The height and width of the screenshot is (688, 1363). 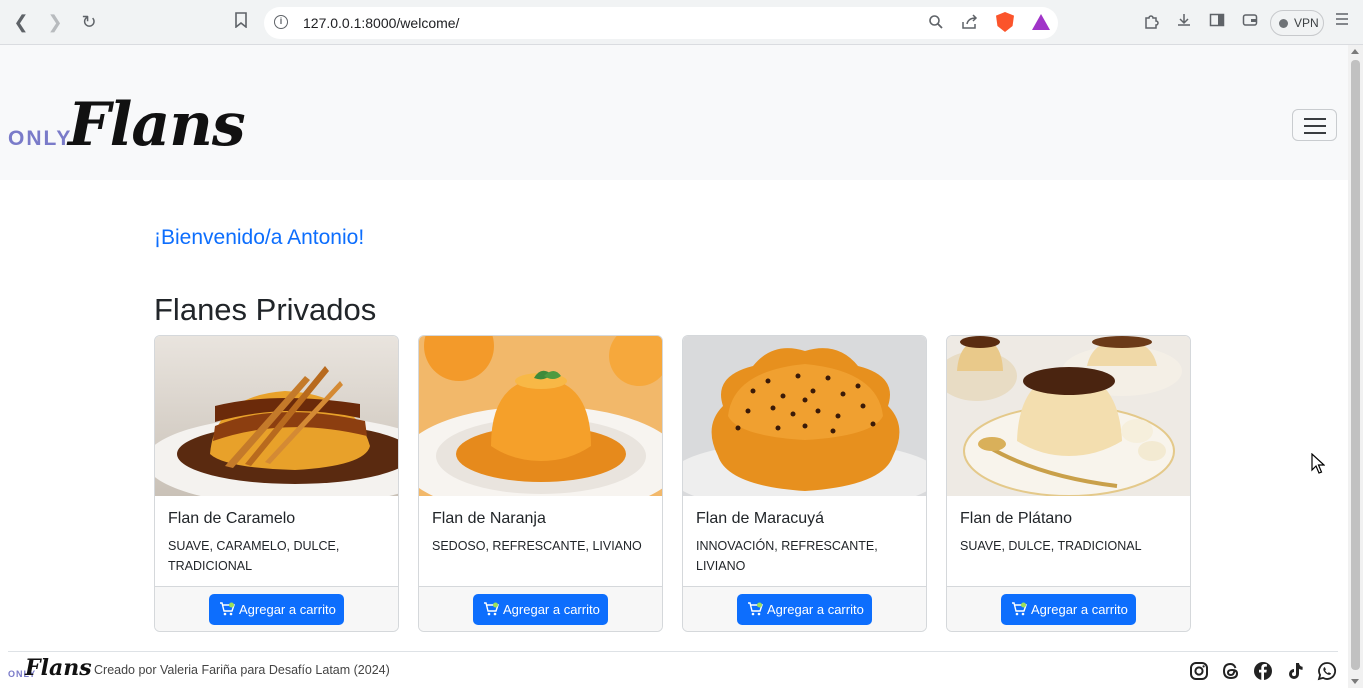 What do you see at coordinates (1068, 416) in the screenshot?
I see `flan-platano-image` at bounding box center [1068, 416].